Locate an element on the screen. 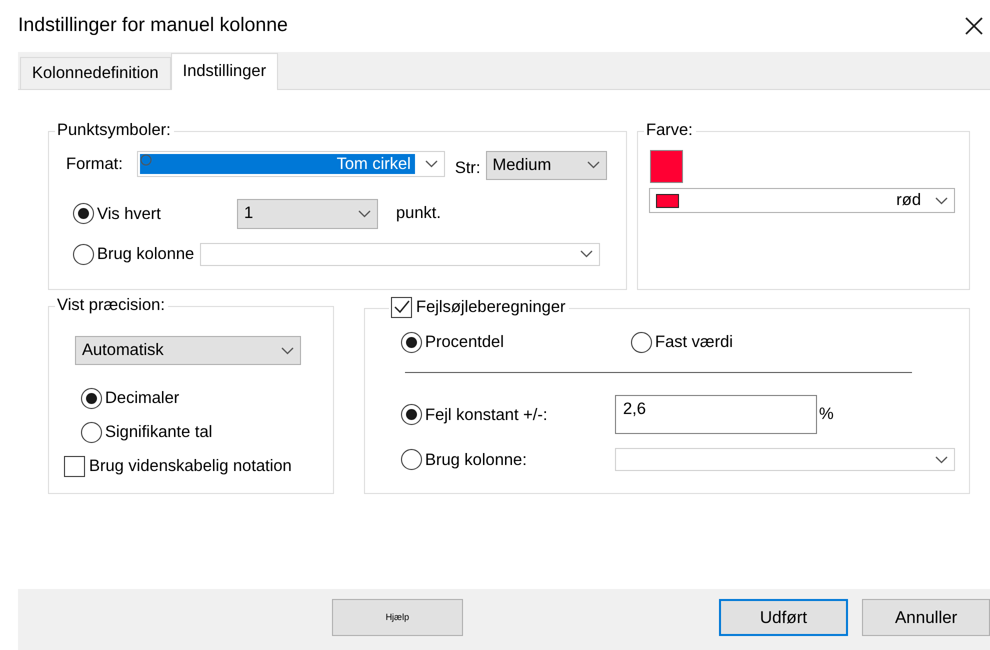 The width and height of the screenshot is (990, 650). value-field: 2,6 is located at coordinates (716, 414).